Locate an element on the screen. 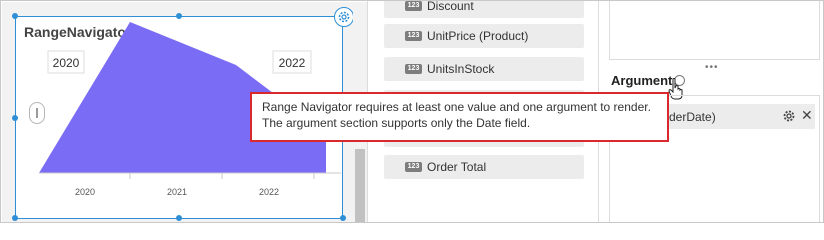  resize-handle-left is located at coordinates (15, 118).